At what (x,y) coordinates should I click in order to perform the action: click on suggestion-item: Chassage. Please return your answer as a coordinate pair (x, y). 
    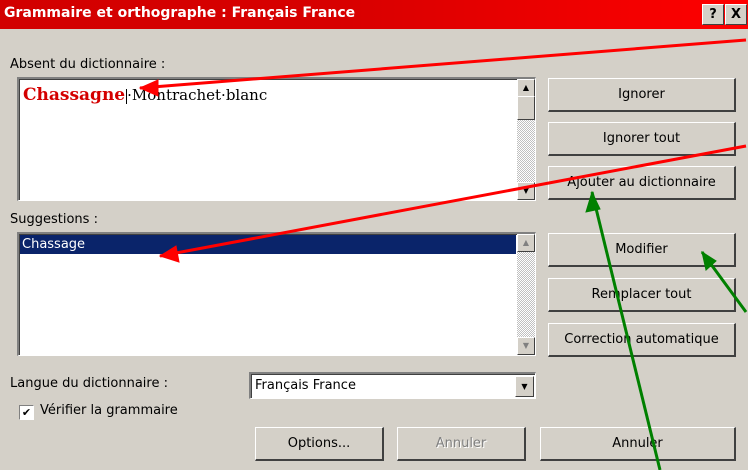
    Looking at the image, I should click on (268, 244).